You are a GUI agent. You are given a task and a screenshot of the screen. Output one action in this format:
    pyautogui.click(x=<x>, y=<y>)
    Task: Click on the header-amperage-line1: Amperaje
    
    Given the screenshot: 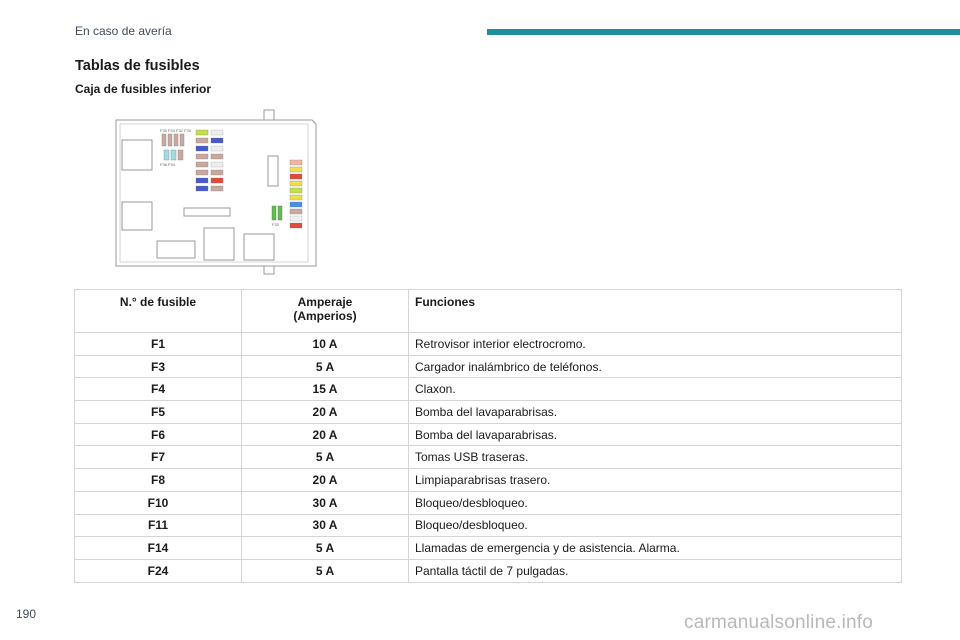 What is the action you would take?
    pyautogui.click(x=325, y=302)
    